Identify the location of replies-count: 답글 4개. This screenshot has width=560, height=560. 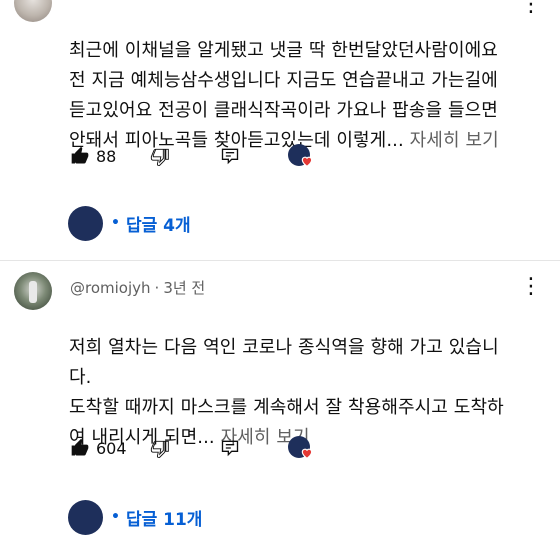
(158, 225).